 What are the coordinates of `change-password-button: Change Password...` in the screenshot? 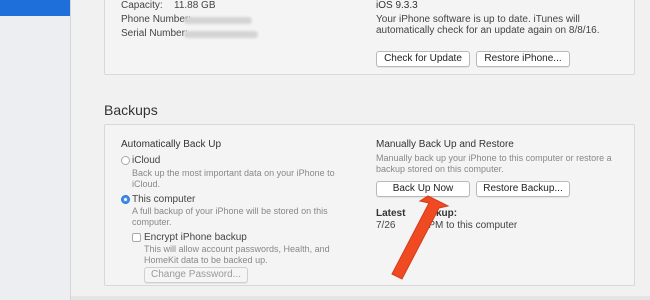 It's located at (196, 275).